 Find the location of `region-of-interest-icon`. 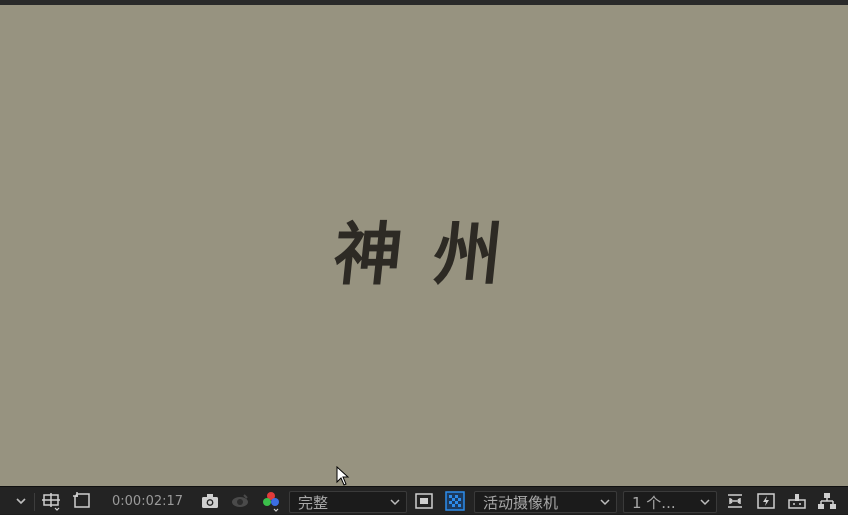

region-of-interest-icon is located at coordinates (51, 502).